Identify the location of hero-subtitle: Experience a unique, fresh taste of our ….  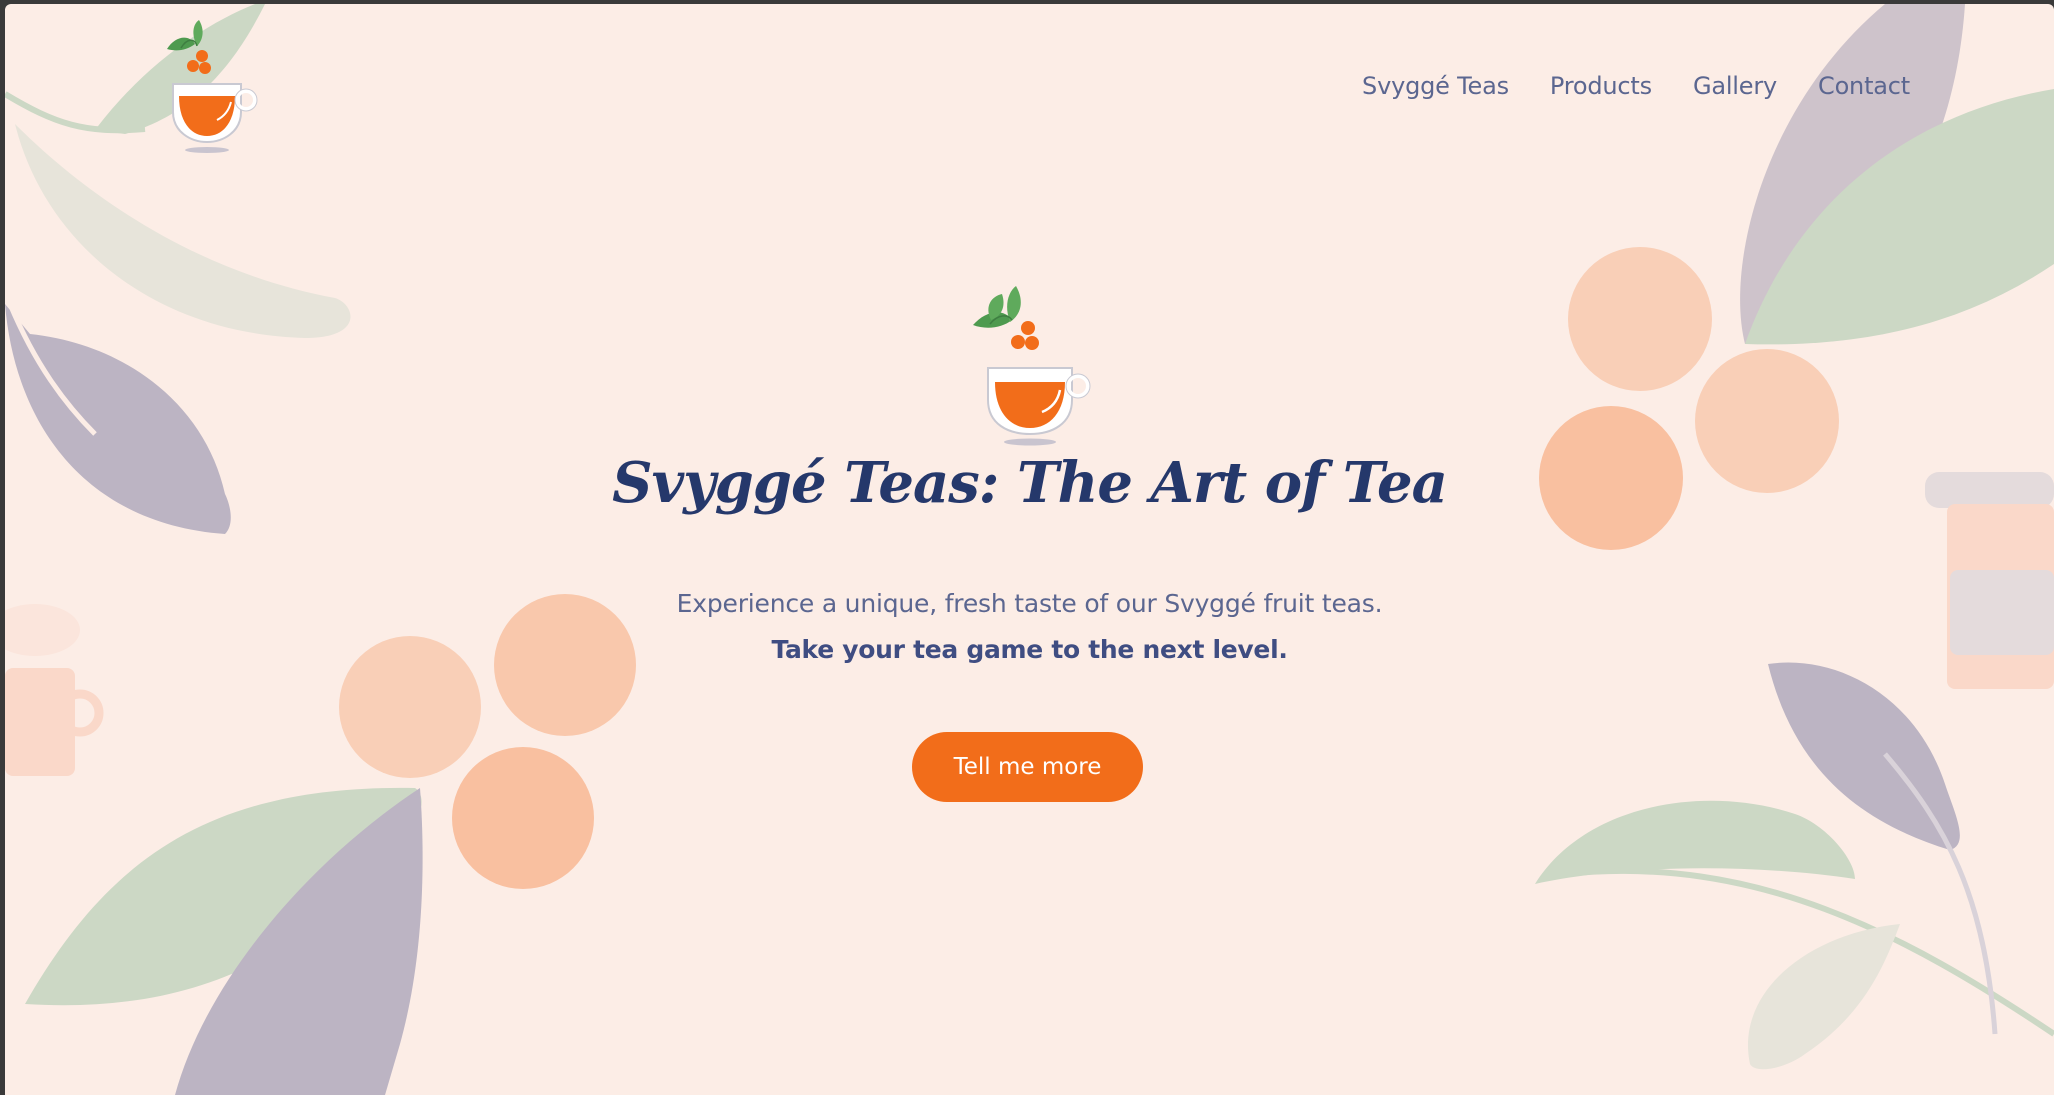
(1029, 603).